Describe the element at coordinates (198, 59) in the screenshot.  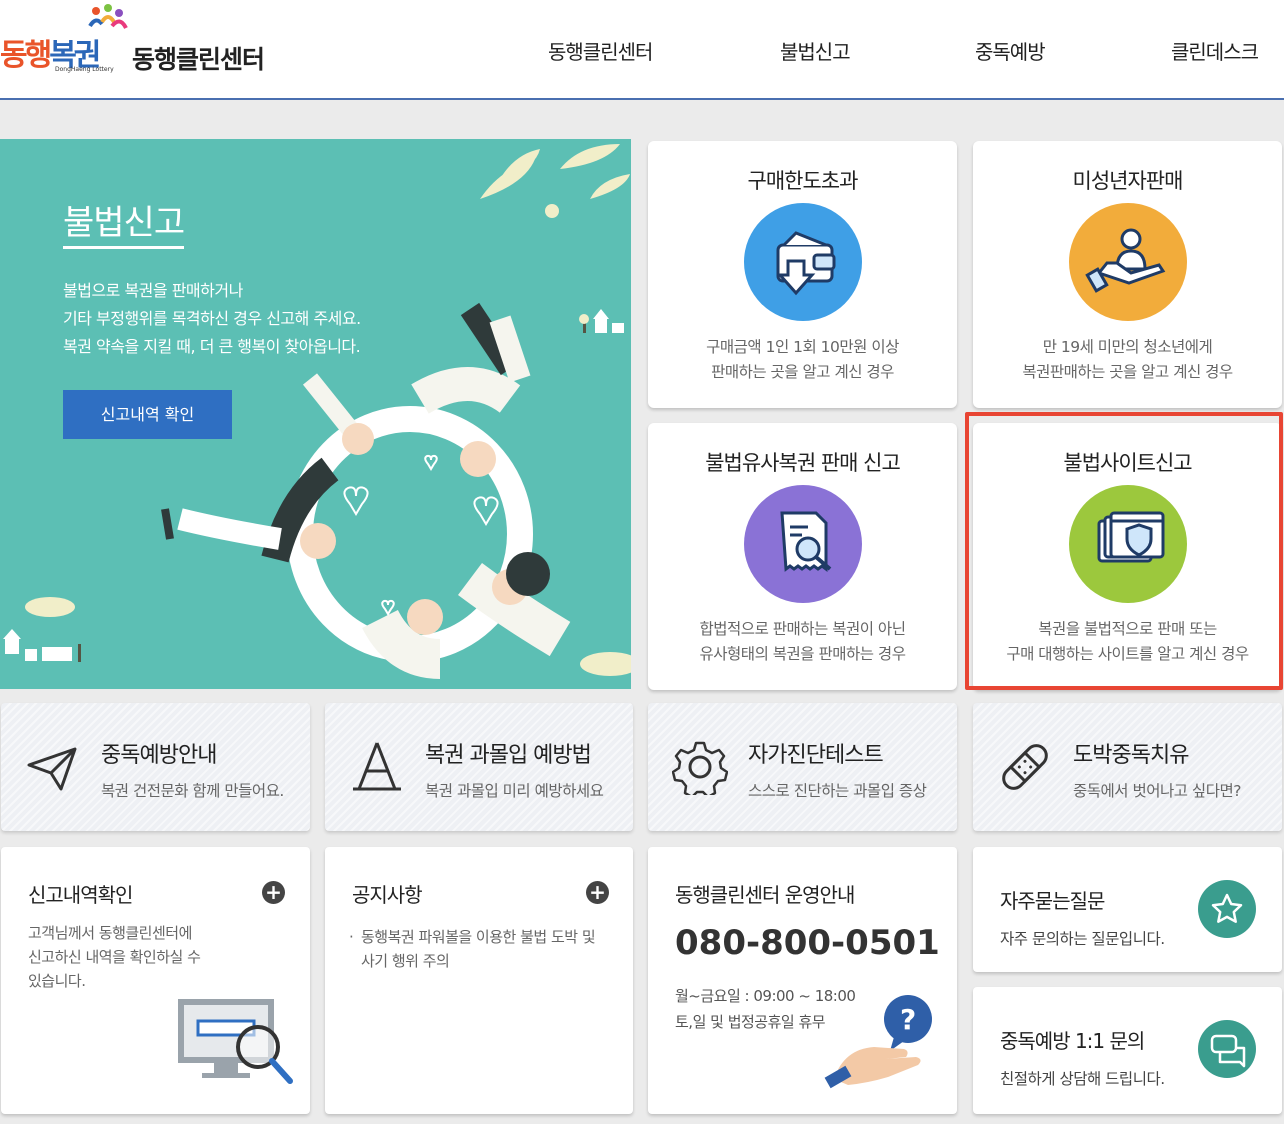
I see `site-name: 동행클린센터` at that location.